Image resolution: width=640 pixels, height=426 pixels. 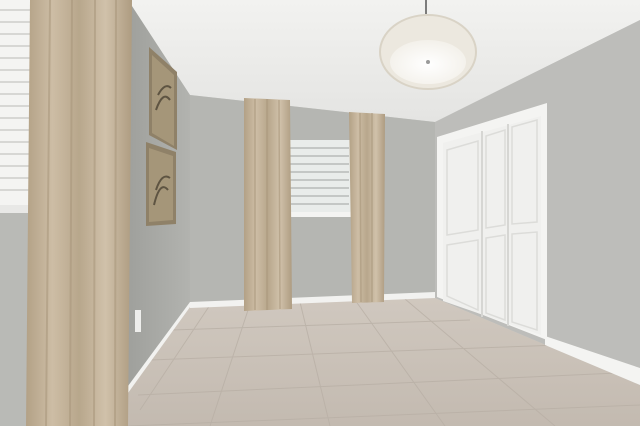 What do you see at coordinates (268, 204) in the screenshot?
I see `back-curtain-left` at bounding box center [268, 204].